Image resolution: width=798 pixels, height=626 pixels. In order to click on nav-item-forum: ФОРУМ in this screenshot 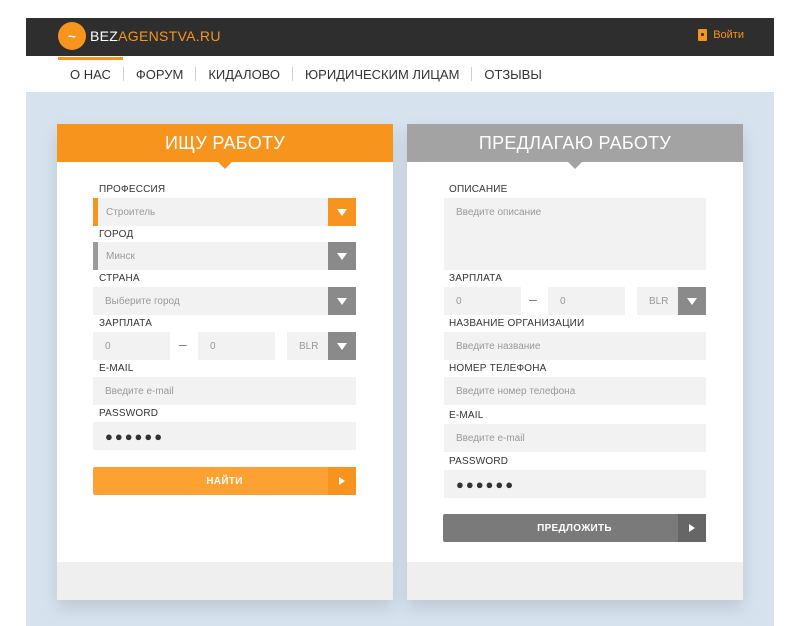, I will do `click(159, 74)`.